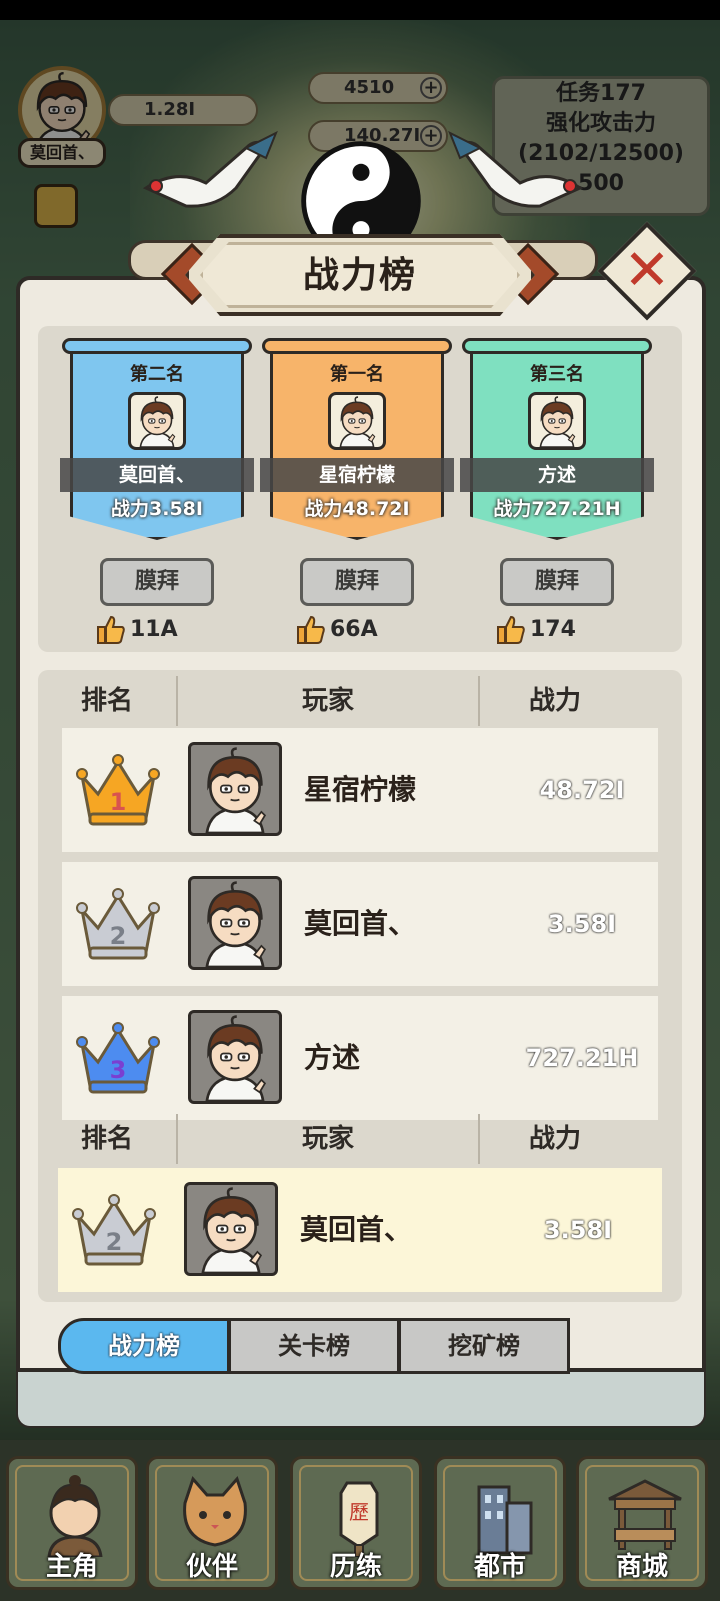  I want to click on table-header: 排名 玩家 战力, so click(360, 701).